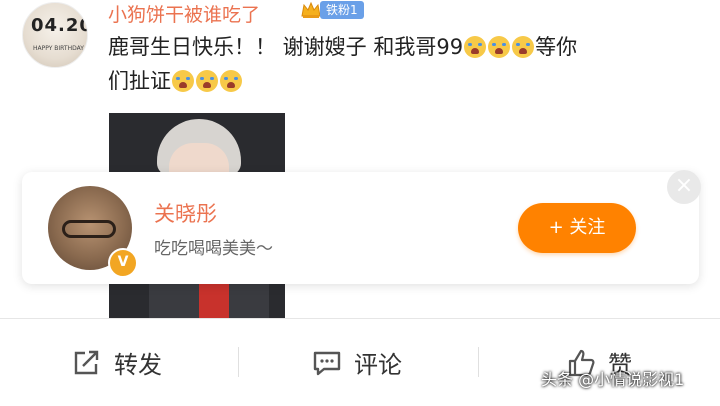 This screenshot has height=406, width=720. Describe the element at coordinates (213, 249) in the screenshot. I see `card-description: 吃吃喝喝美美～` at that location.